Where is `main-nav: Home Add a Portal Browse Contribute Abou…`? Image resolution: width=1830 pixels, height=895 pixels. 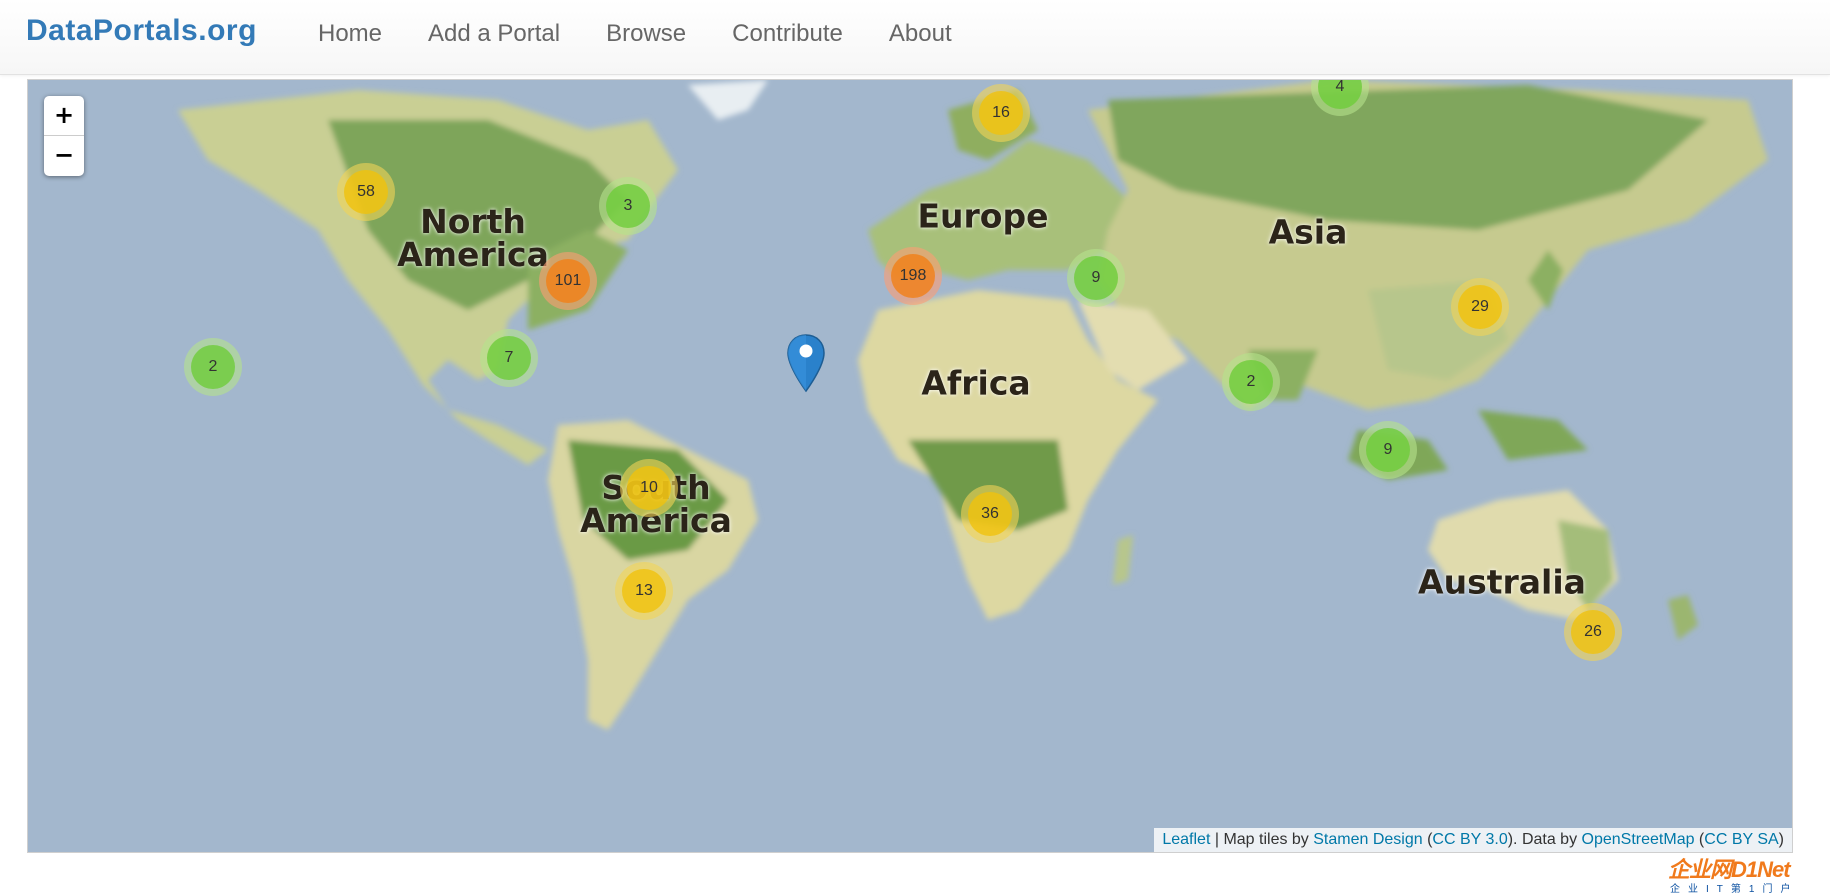 main-nav: Home Add a Portal Browse Contribute Abou… is located at coordinates (635, 34).